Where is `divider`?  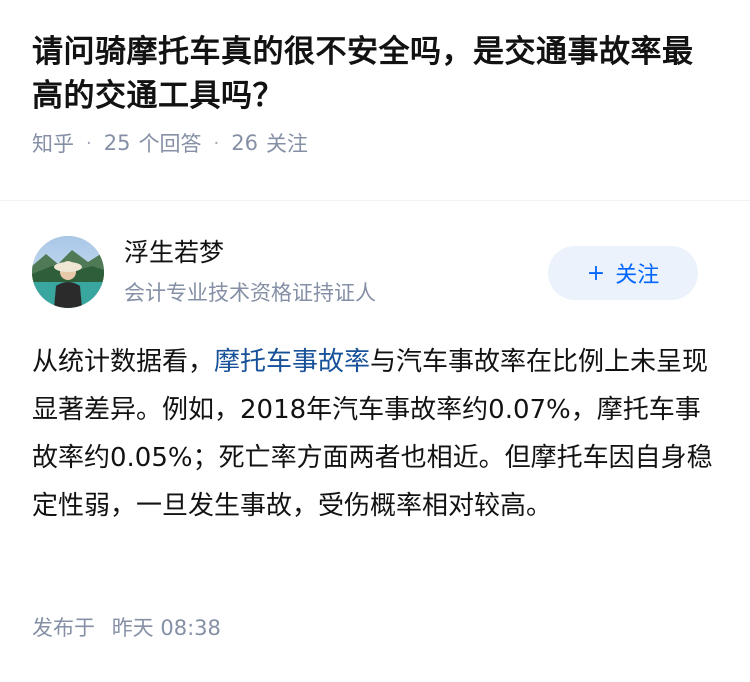
divider is located at coordinates (375, 200).